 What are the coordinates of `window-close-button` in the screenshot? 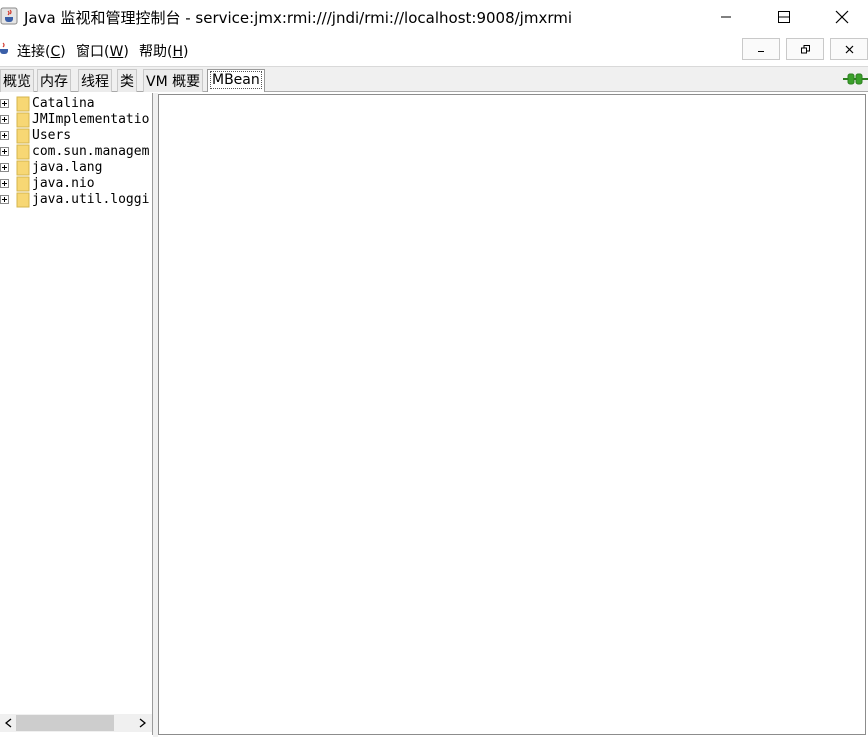 It's located at (840, 16).